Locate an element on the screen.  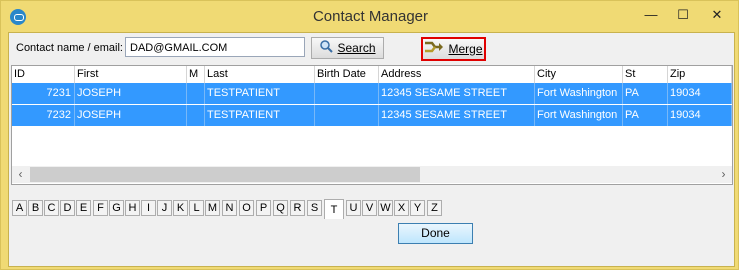
alphabet-tab-v: V is located at coordinates (369, 208).